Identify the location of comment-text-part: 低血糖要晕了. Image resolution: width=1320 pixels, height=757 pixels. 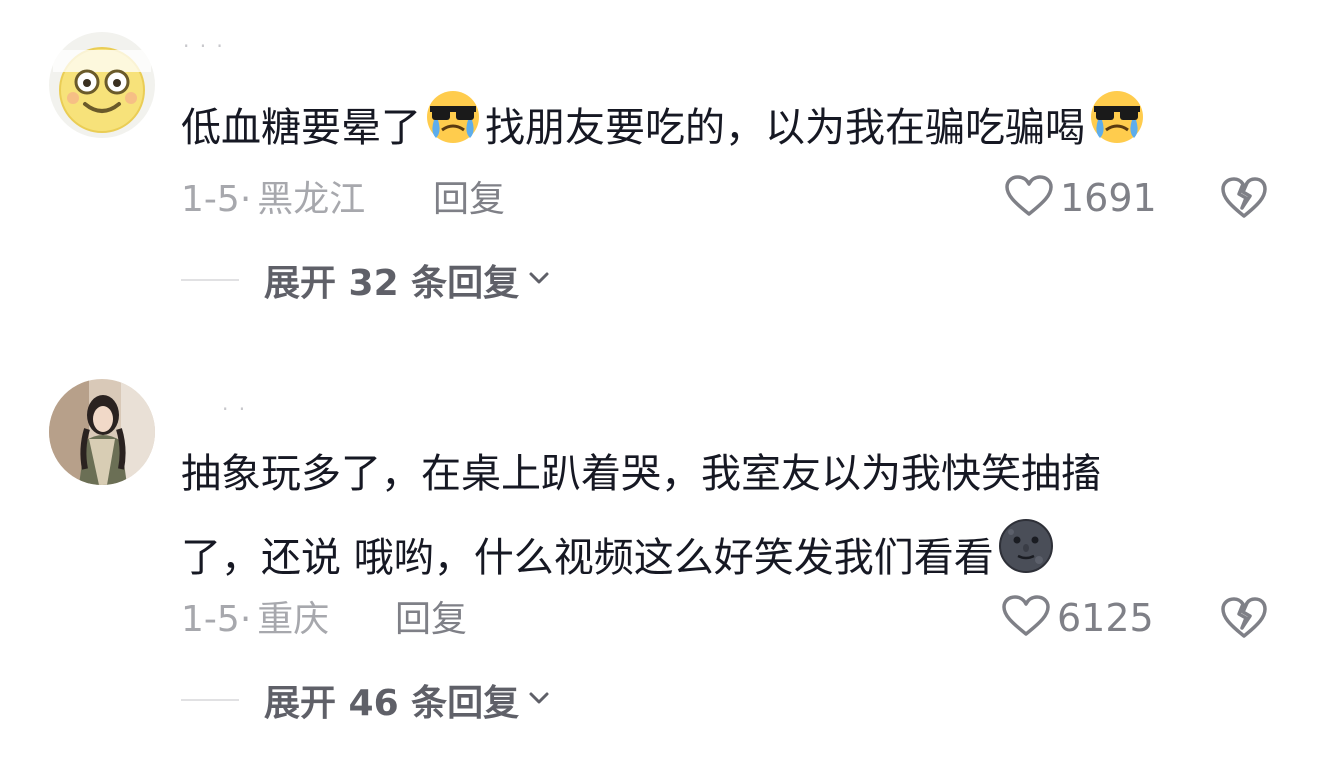
(301, 128).